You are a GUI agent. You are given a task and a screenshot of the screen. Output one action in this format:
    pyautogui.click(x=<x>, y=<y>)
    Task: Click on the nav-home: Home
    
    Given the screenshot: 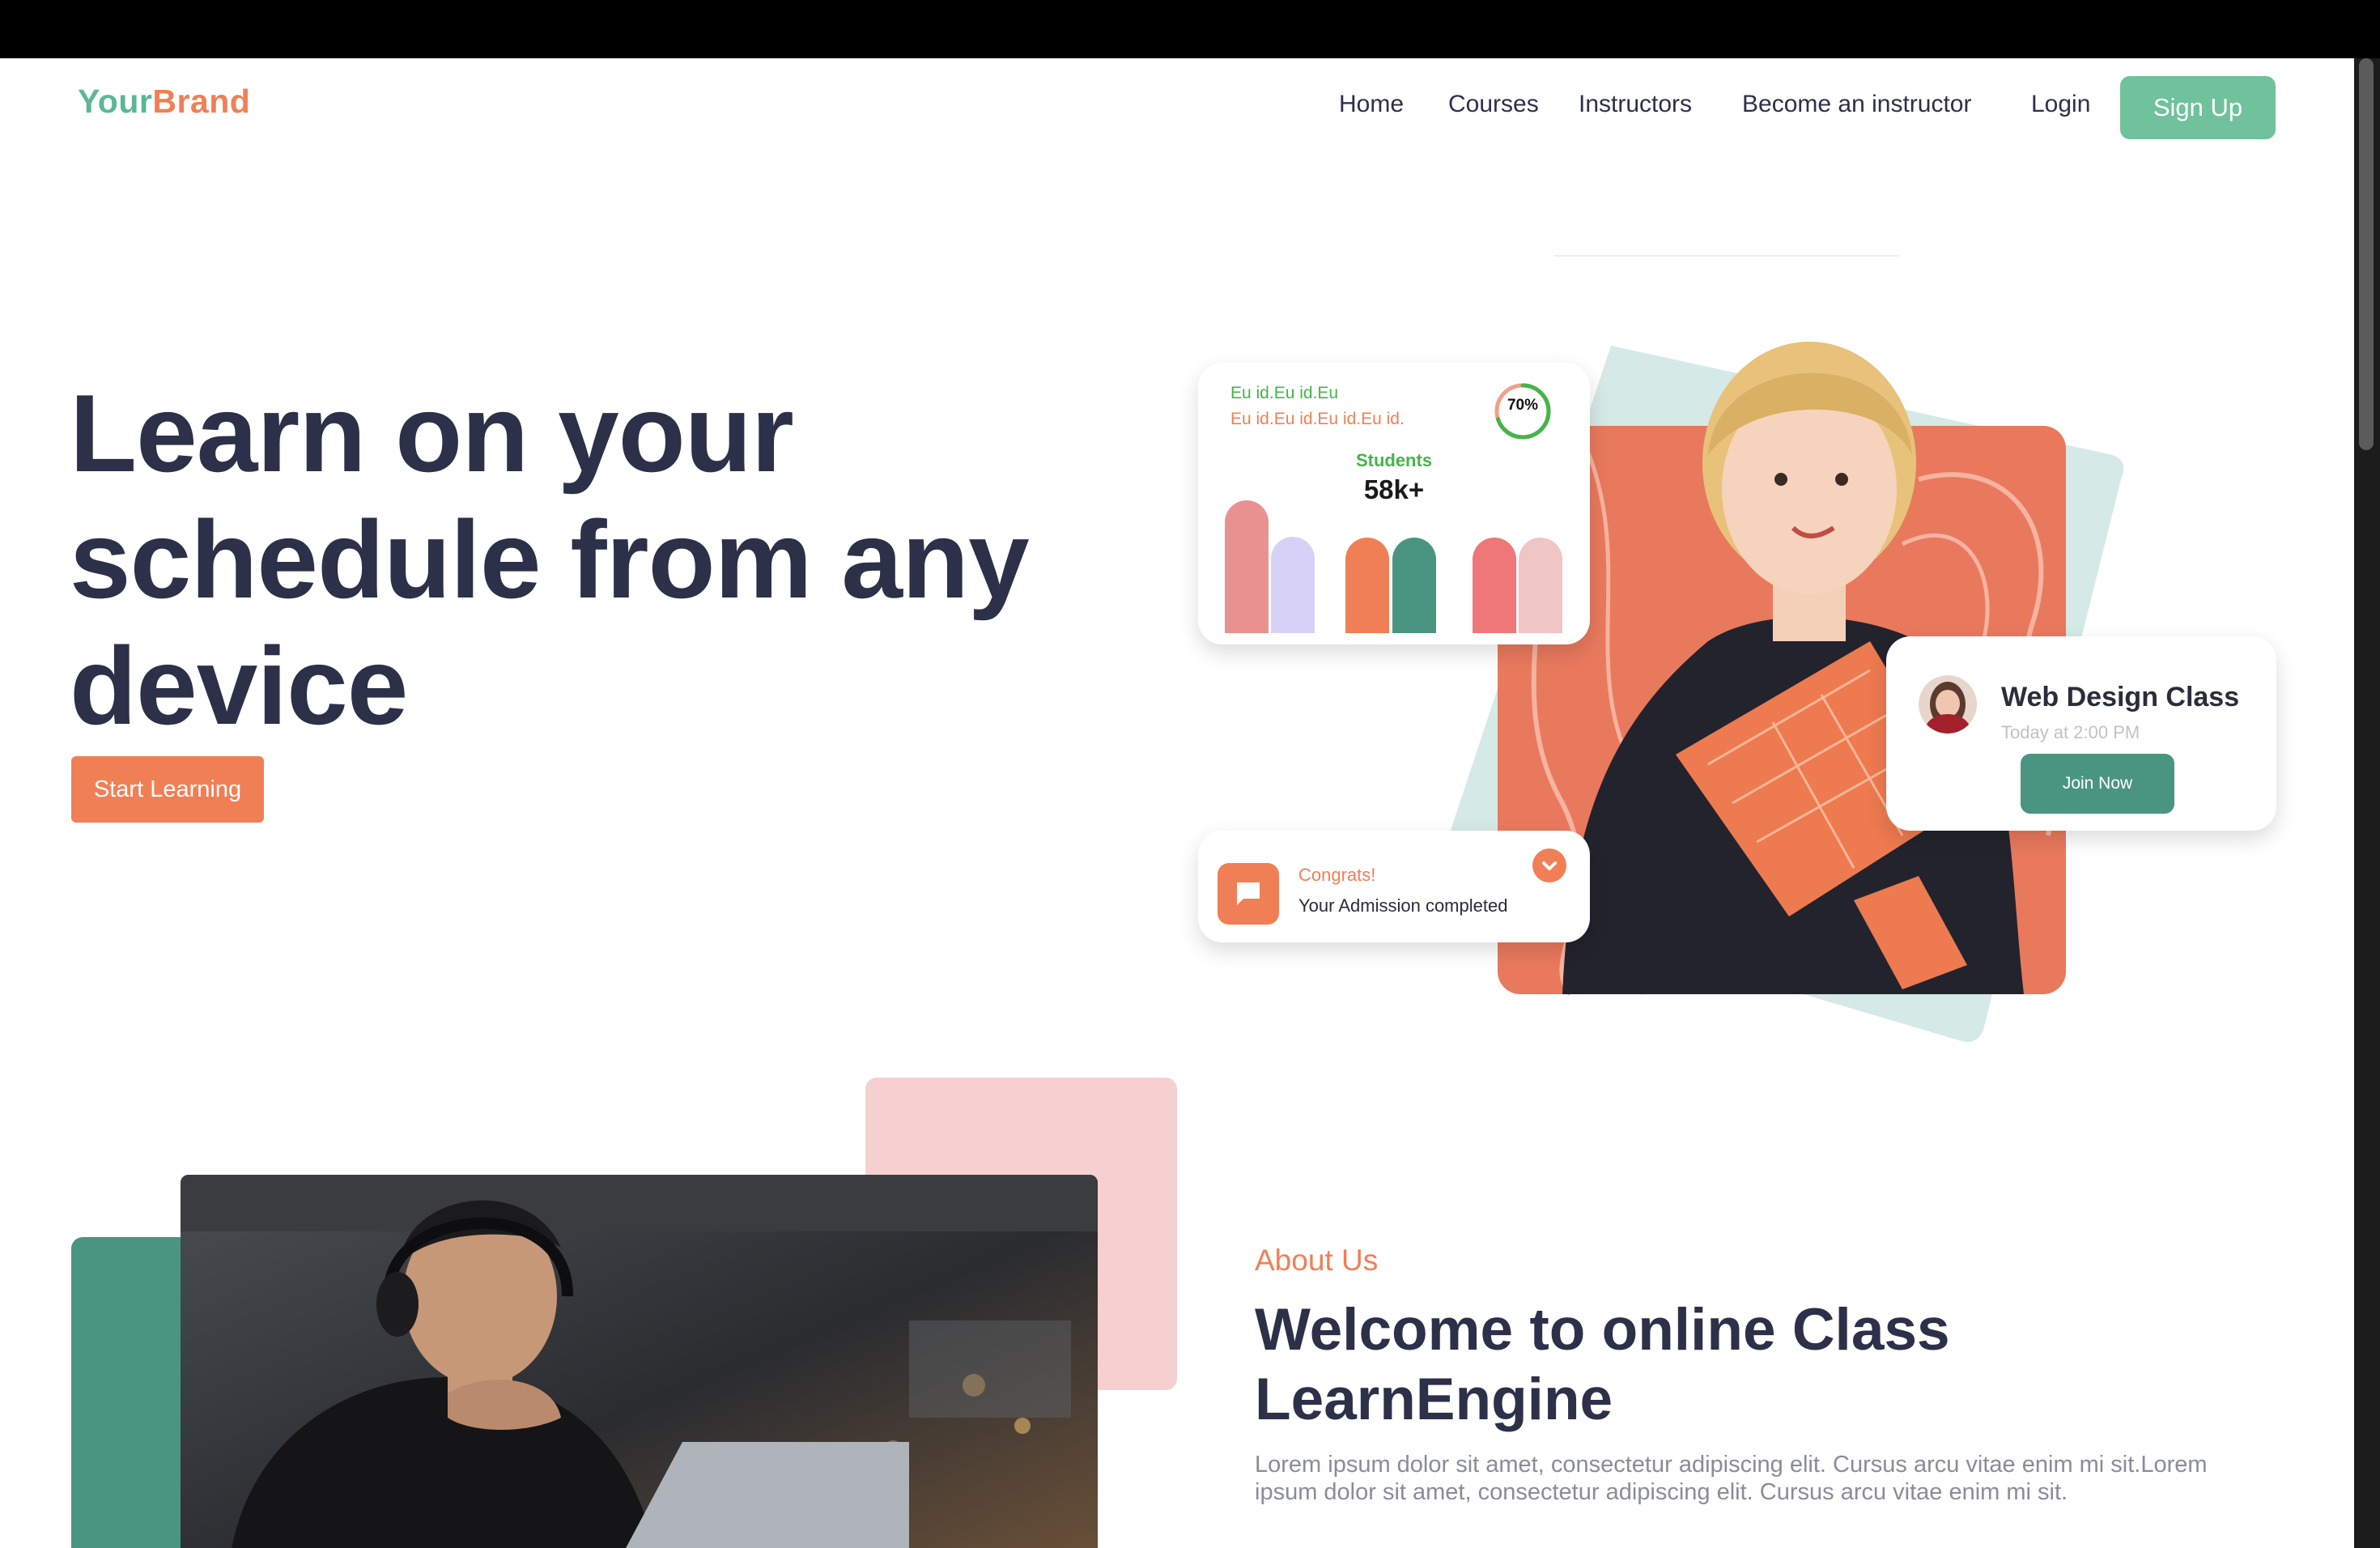 What is the action you would take?
    pyautogui.click(x=1371, y=105)
    